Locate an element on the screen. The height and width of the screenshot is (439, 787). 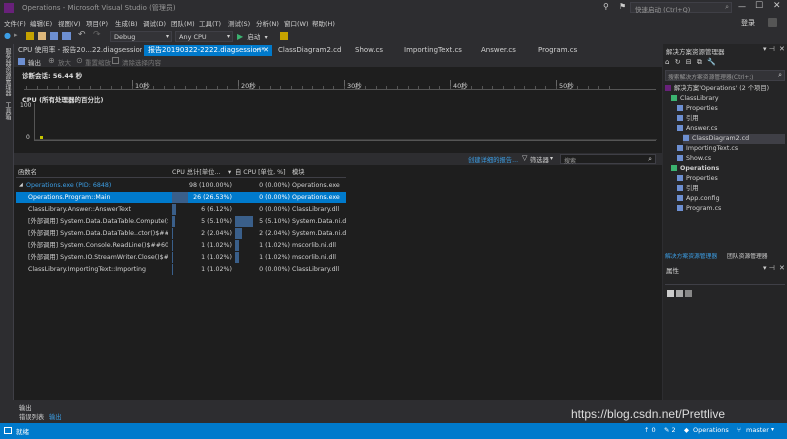
timeline-ruler: 10秒20秒30秒40秒50秒 is located at coordinates (340, 85).